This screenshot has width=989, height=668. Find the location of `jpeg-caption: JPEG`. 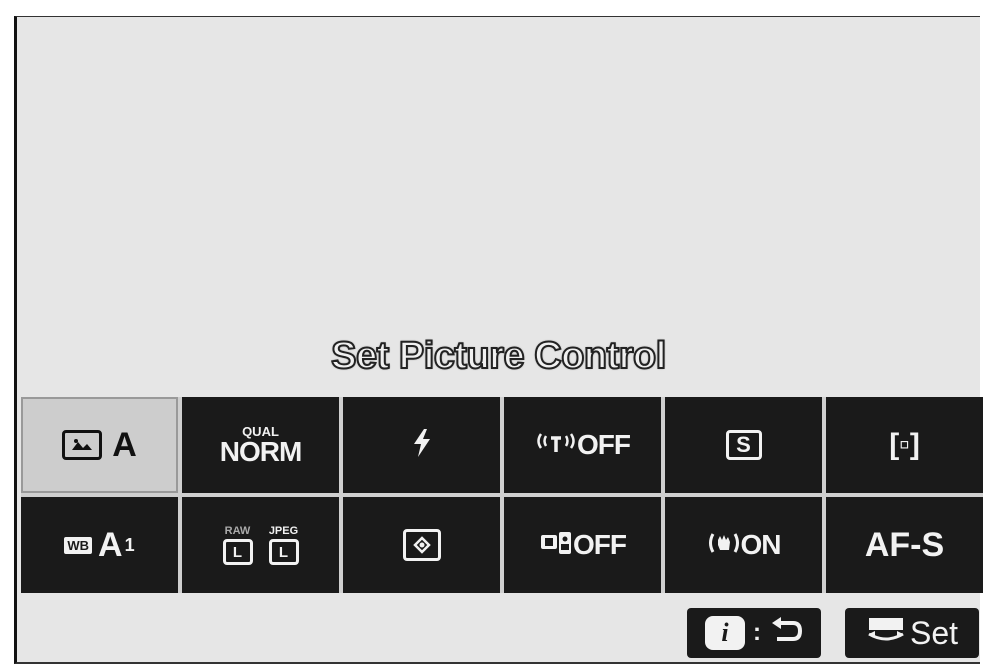

jpeg-caption: JPEG is located at coordinates (283, 531).